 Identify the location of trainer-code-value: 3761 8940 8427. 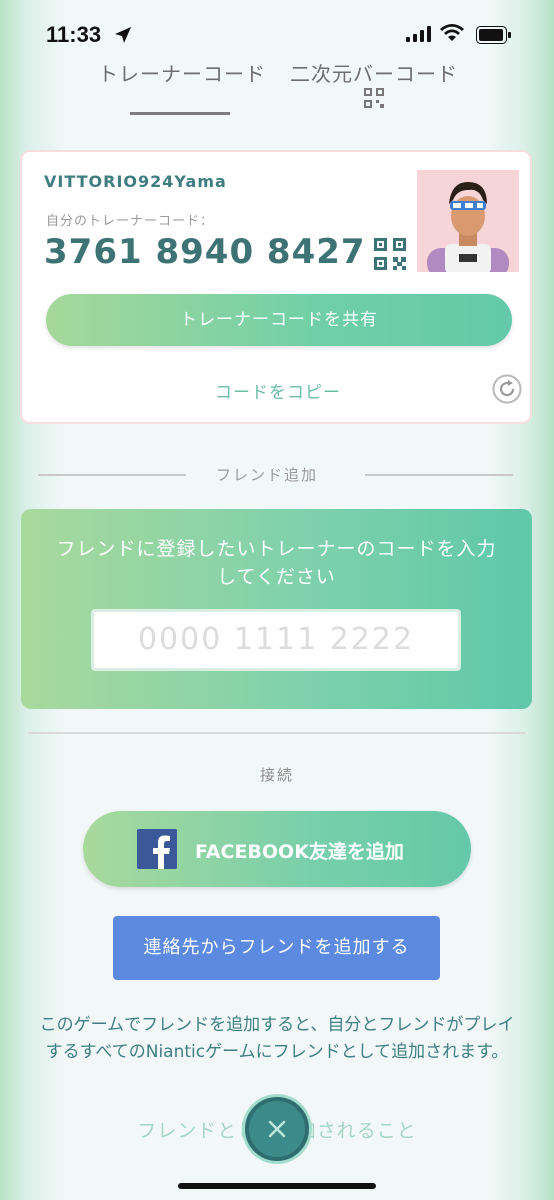
(205, 252).